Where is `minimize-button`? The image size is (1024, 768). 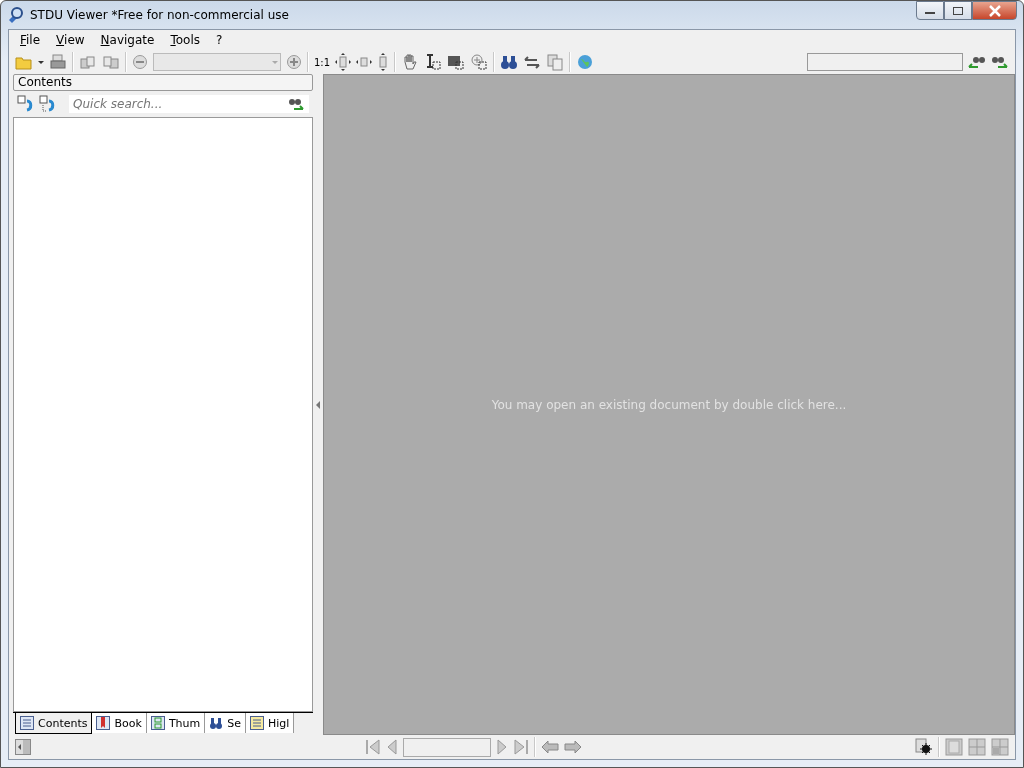 minimize-button is located at coordinates (930, 10).